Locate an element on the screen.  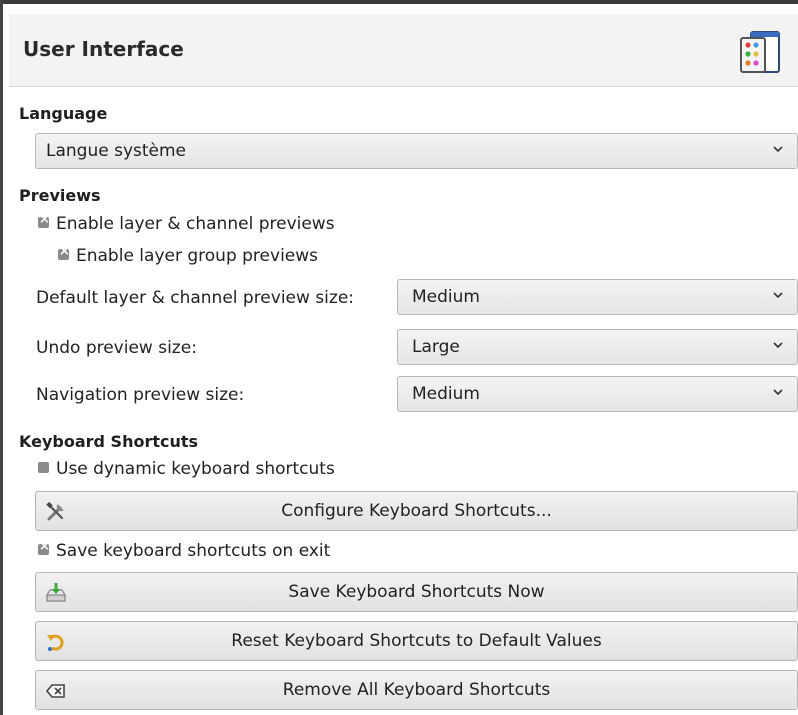
window-left-border is located at coordinates (1, 357).